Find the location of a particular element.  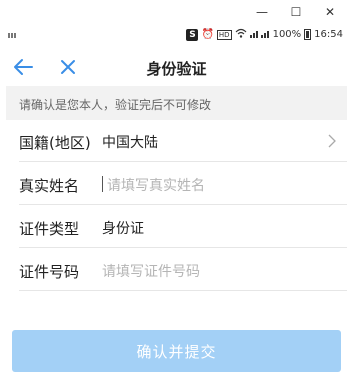

window-maximize-button: ☐ is located at coordinates (296, 12).